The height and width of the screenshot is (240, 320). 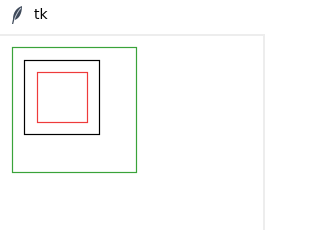 I want to click on title-bar: tk, so click(x=132, y=17).